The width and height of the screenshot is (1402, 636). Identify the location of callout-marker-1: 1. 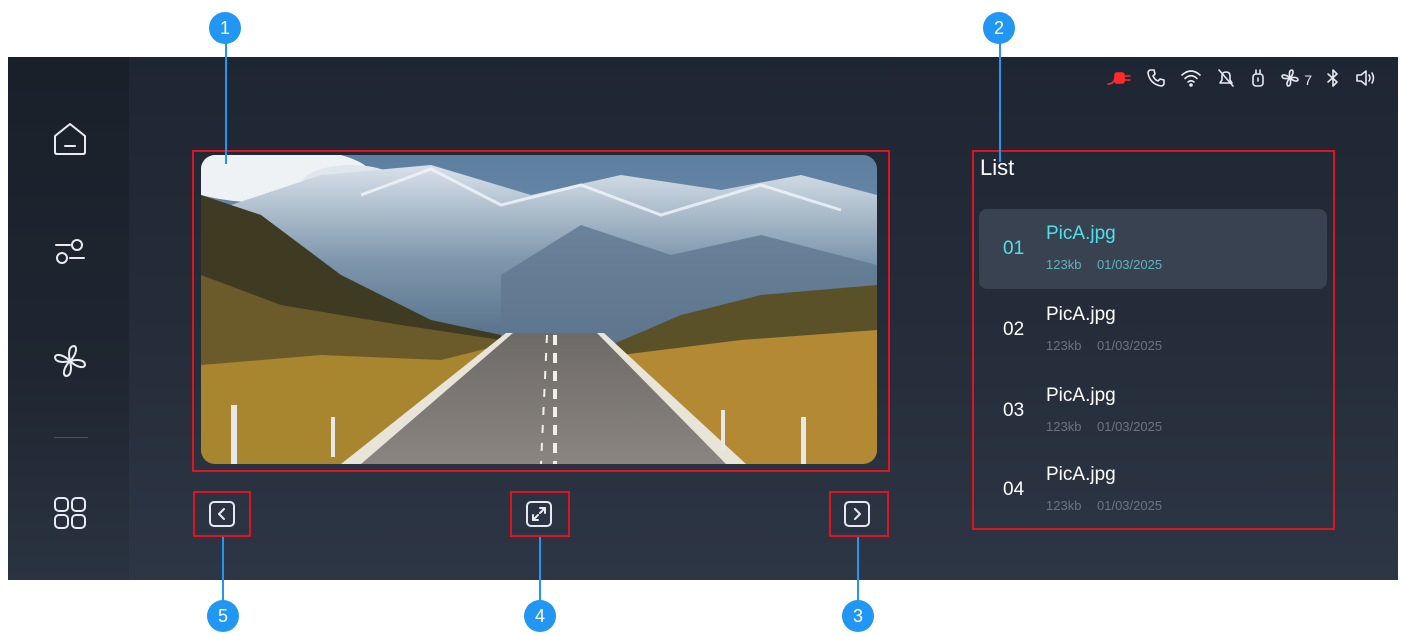
(225, 28).